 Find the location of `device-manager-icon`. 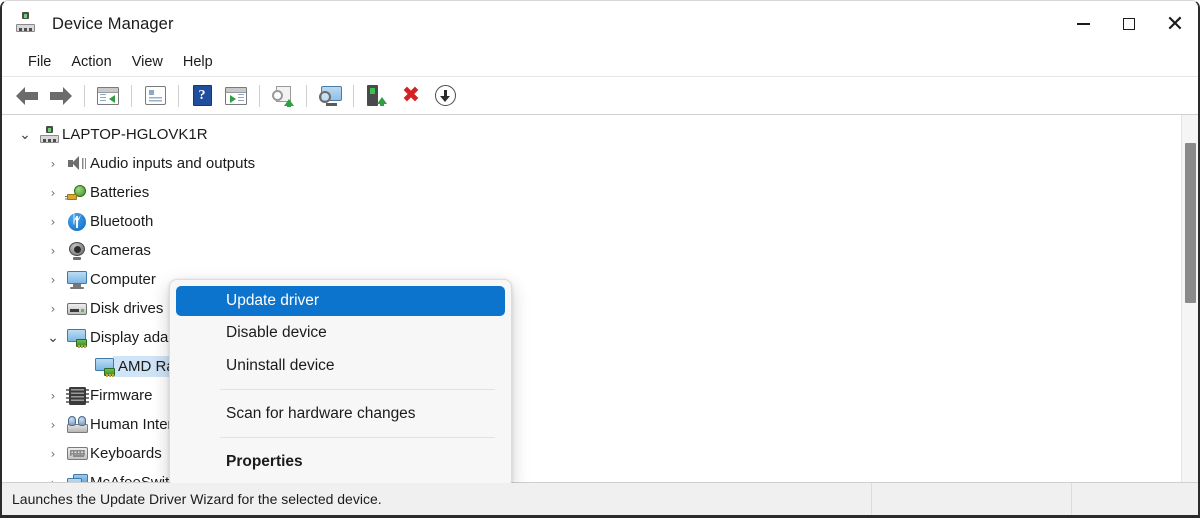

device-manager-icon is located at coordinates (28, 24).